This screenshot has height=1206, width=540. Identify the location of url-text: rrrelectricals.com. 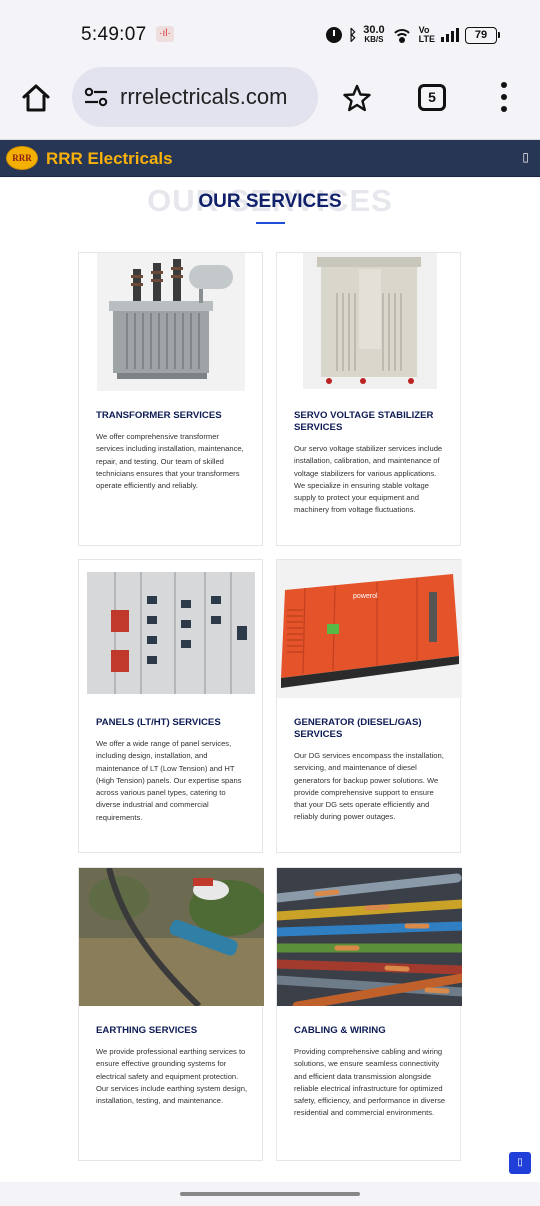
(203, 97).